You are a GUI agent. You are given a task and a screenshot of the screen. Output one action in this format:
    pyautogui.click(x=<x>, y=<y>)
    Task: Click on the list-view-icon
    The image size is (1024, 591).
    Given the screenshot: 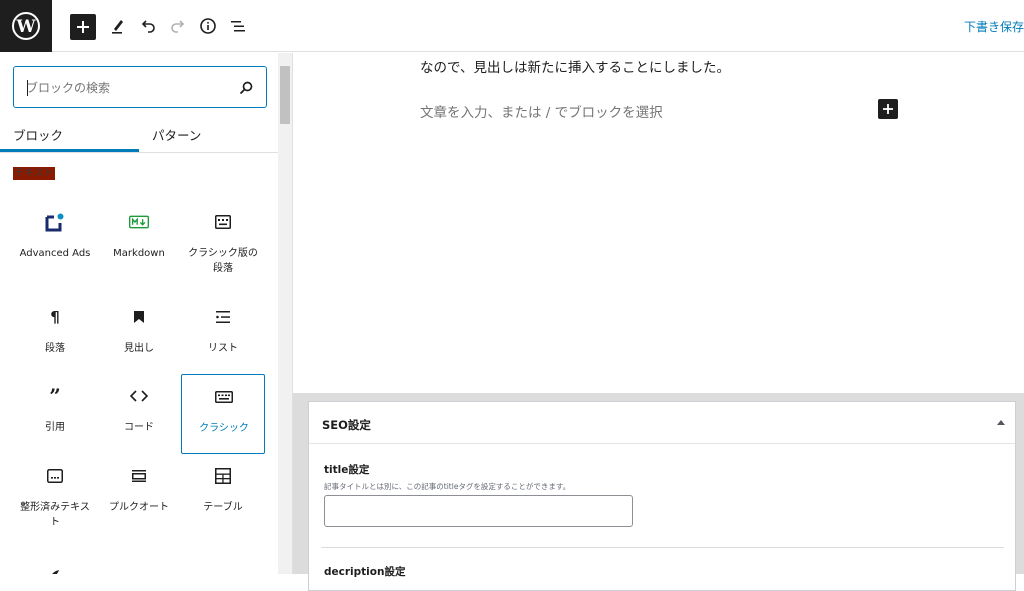 What is the action you would take?
    pyautogui.click(x=238, y=26)
    